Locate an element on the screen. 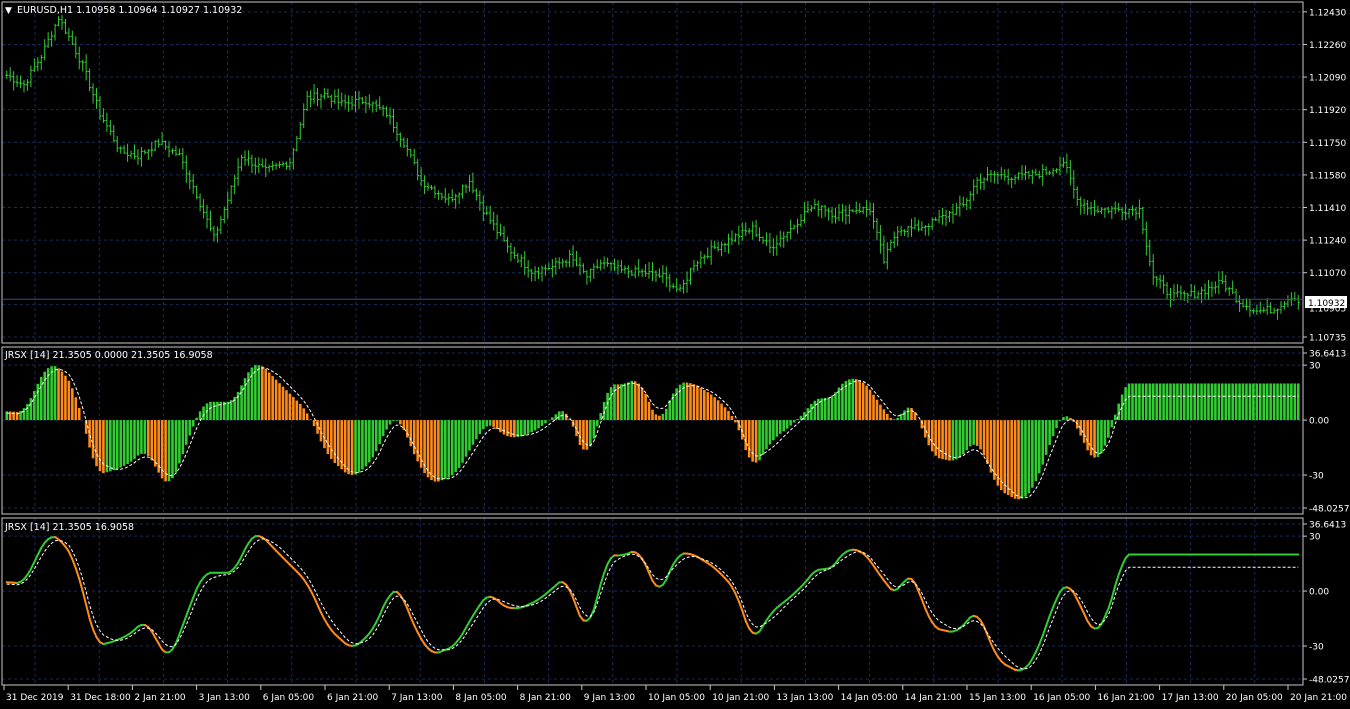  y-tick-label: 1.11410 is located at coordinates (1327, 209).